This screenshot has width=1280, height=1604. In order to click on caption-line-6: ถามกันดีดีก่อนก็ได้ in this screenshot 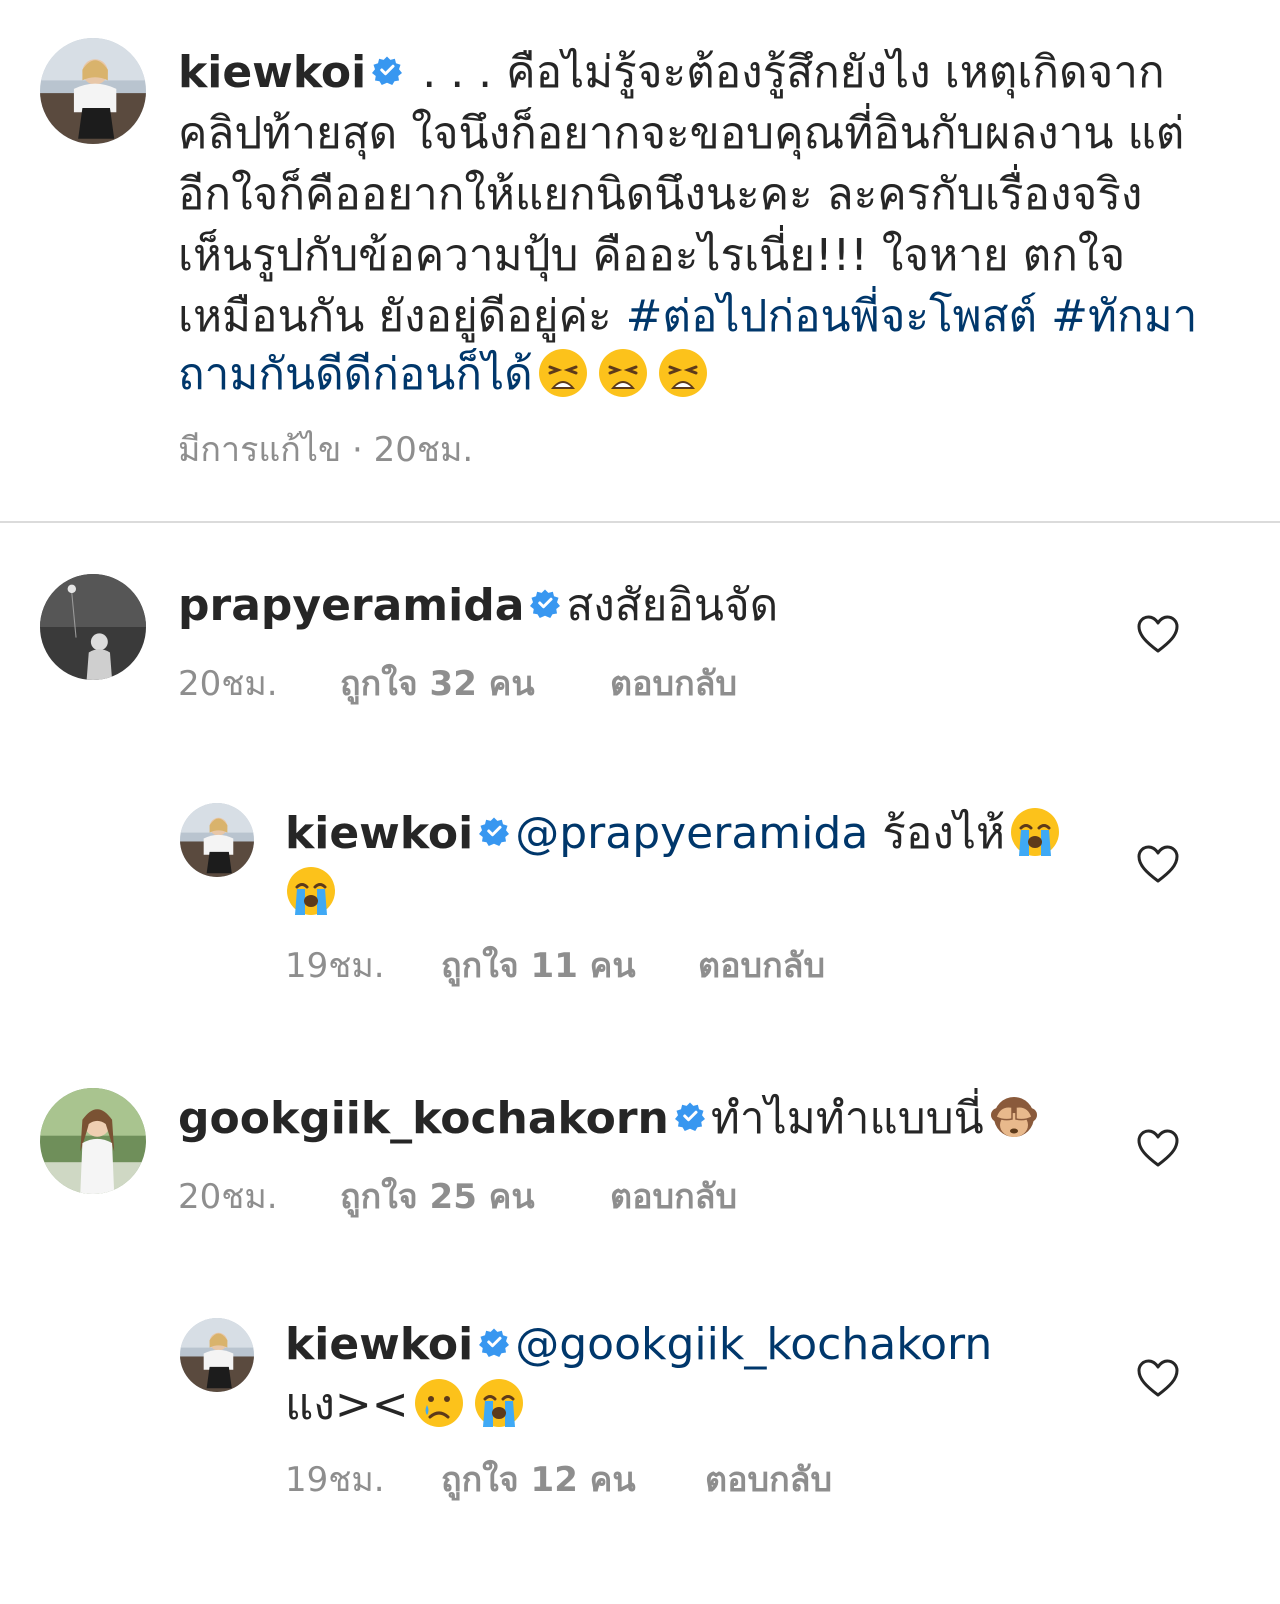, I will do `click(445, 375)`.